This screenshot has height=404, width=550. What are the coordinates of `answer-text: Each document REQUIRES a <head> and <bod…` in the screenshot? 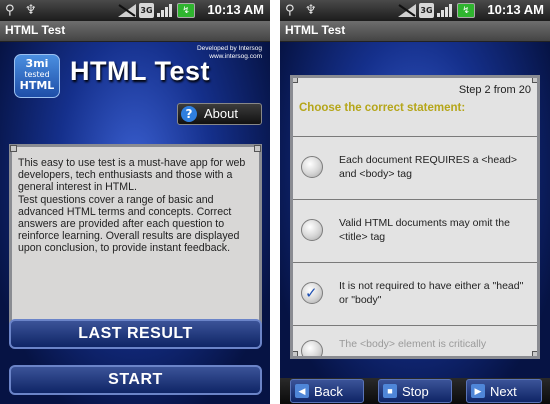 It's located at (428, 167).